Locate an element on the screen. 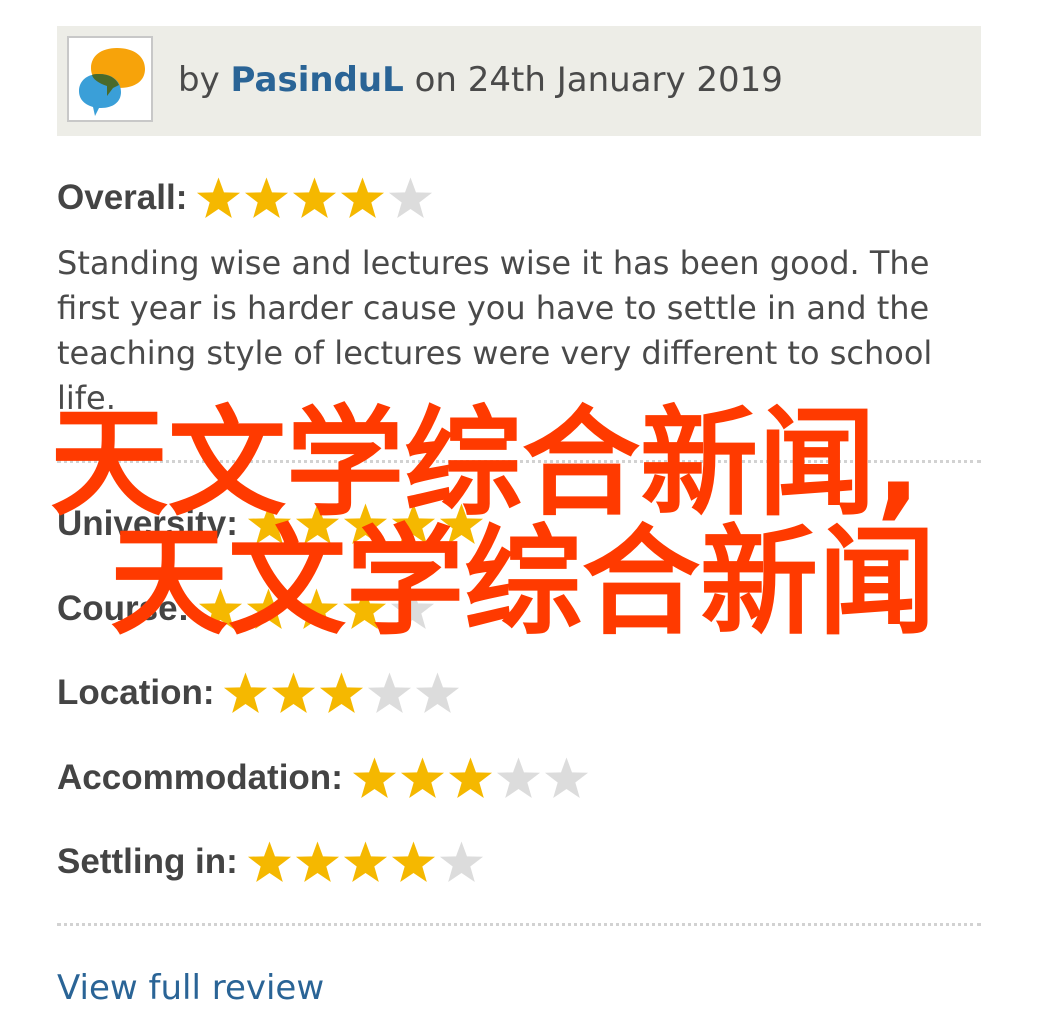 This screenshot has width=1037, height=1020. rating-label: Settling in: is located at coordinates (147, 861).